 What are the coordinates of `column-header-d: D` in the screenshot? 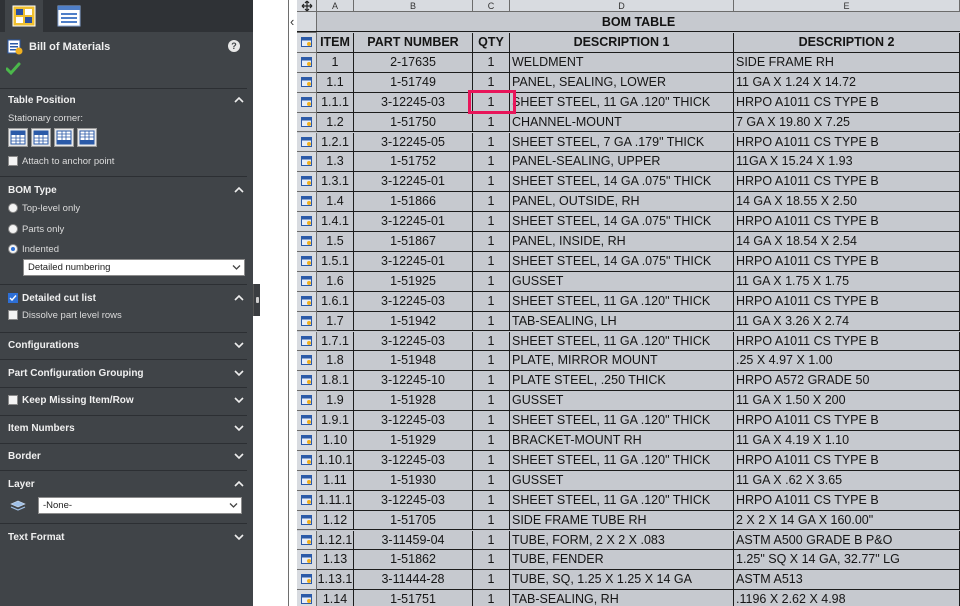 It's located at (622, 6).